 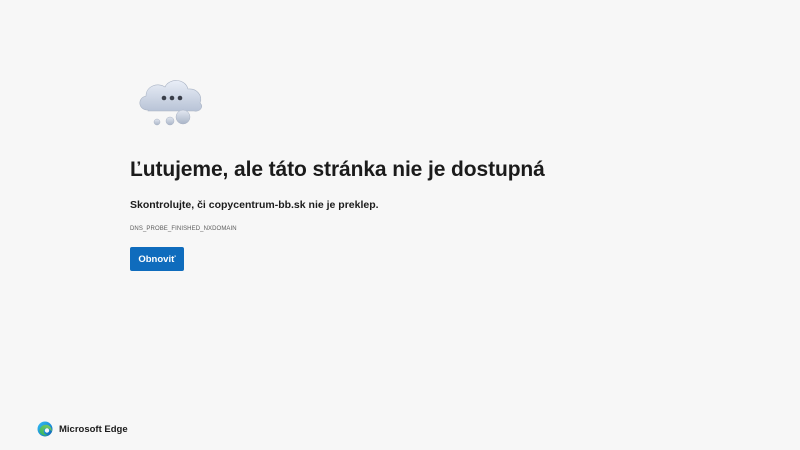 What do you see at coordinates (183, 229) in the screenshot?
I see `error-code: DNS_PROBE_FINISHED_NXDOMAIN` at bounding box center [183, 229].